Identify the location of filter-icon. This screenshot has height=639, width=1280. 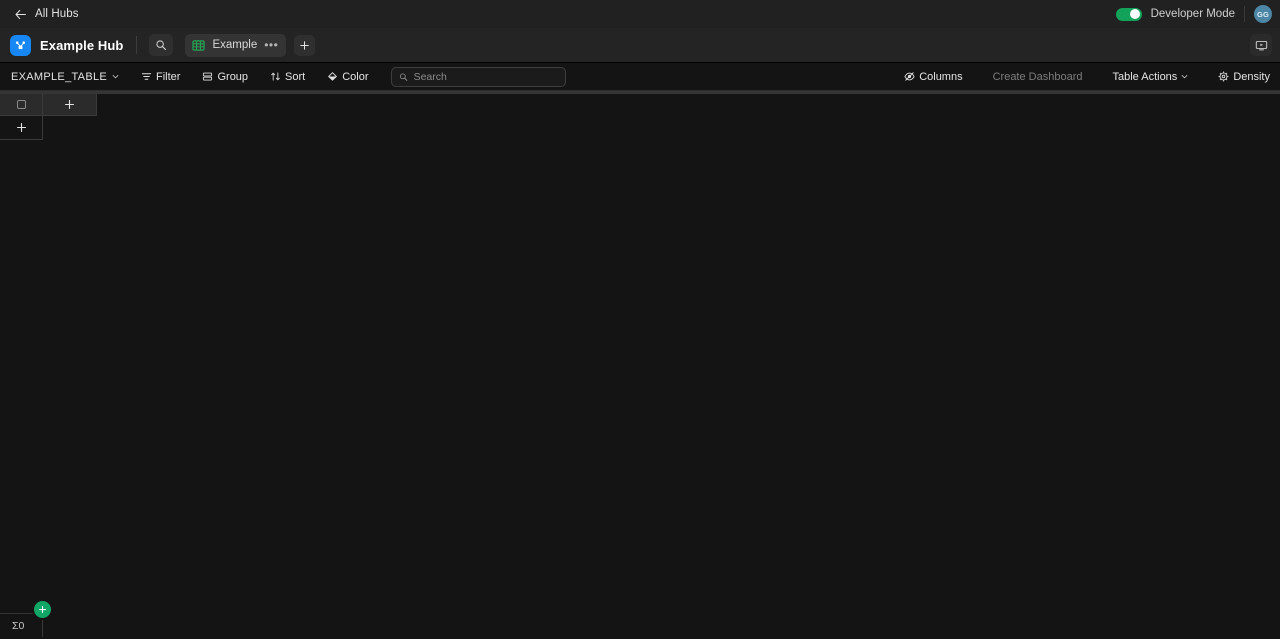
(146, 76).